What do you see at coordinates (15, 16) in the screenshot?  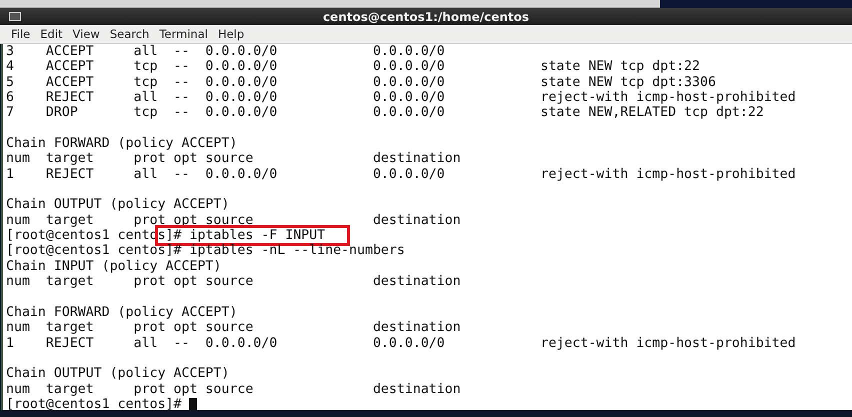 I see `terminal-icon` at bounding box center [15, 16].